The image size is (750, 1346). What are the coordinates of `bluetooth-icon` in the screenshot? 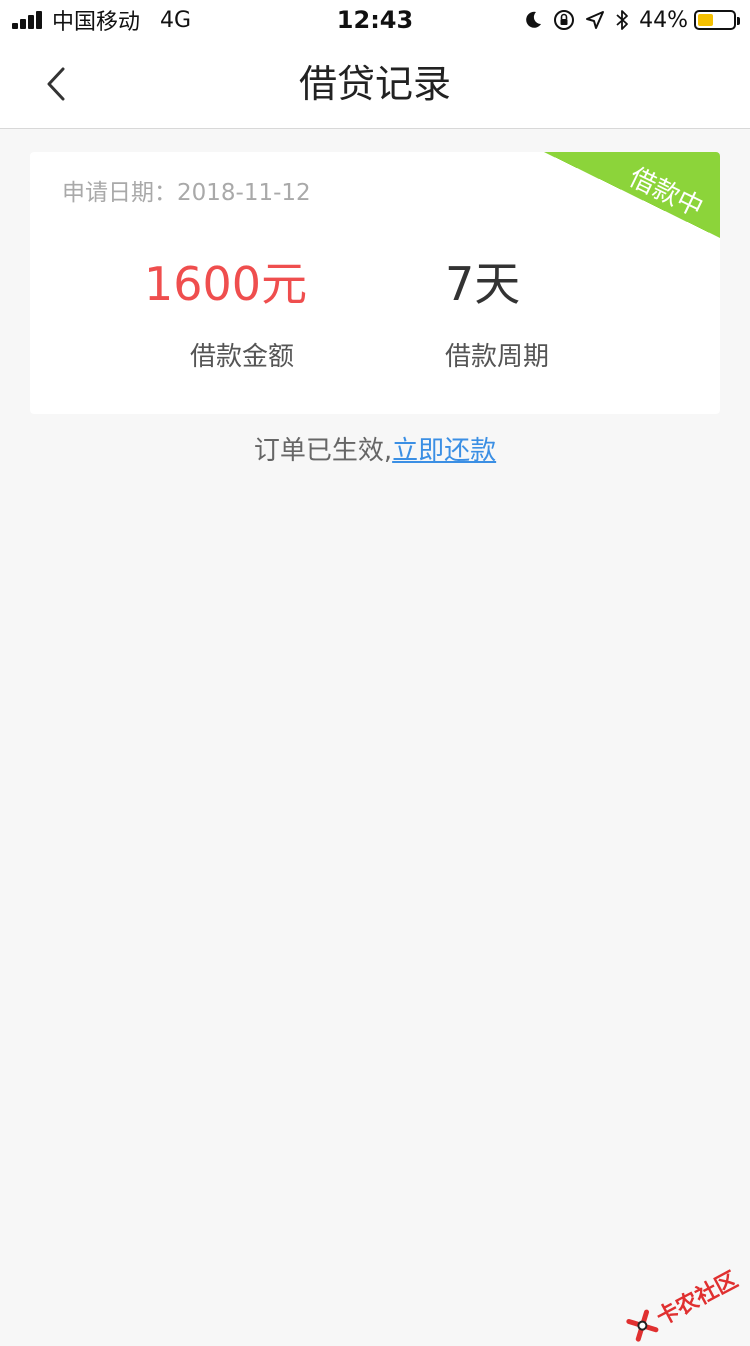 It's located at (622, 20).